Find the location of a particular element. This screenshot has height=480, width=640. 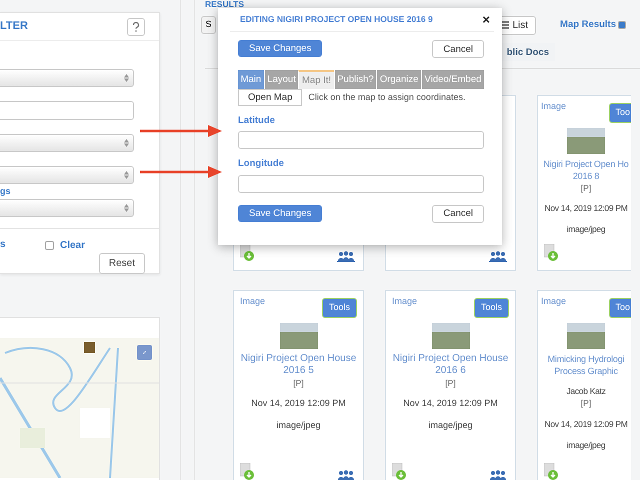

help-button is located at coordinates (136, 27).